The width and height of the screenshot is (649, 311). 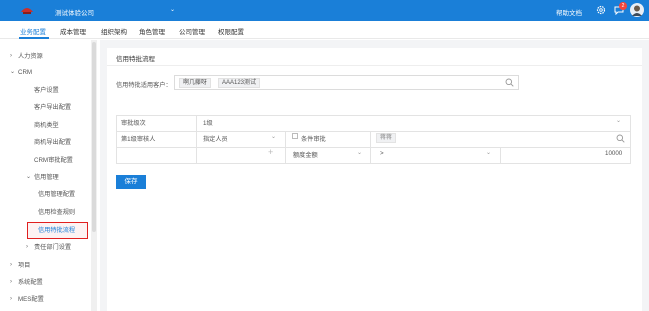 I want to click on sidebar-item-label: 人力资源, so click(x=30, y=56).